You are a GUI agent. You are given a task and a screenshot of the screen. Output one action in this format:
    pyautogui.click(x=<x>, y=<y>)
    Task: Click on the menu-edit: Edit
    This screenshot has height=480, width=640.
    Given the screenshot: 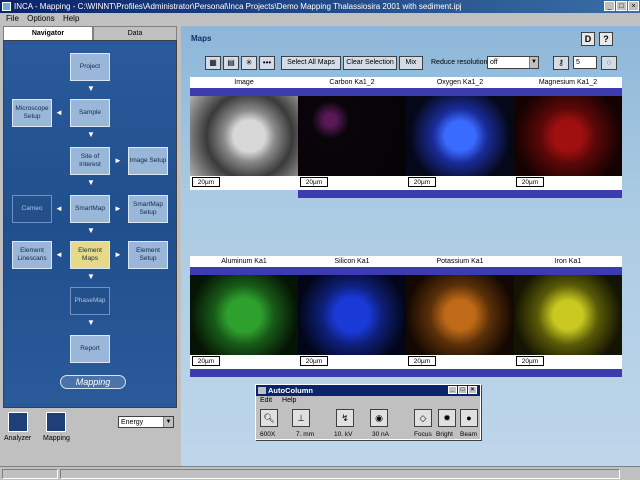 What is the action you would take?
    pyautogui.click(x=266, y=400)
    